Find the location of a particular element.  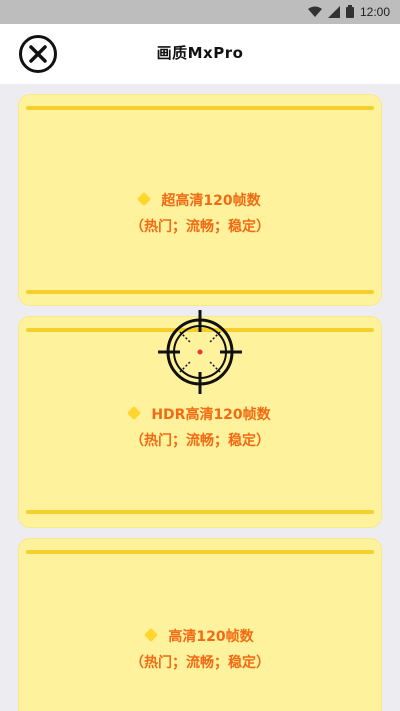

option-title: 超高清120帧数 is located at coordinates (200, 200).